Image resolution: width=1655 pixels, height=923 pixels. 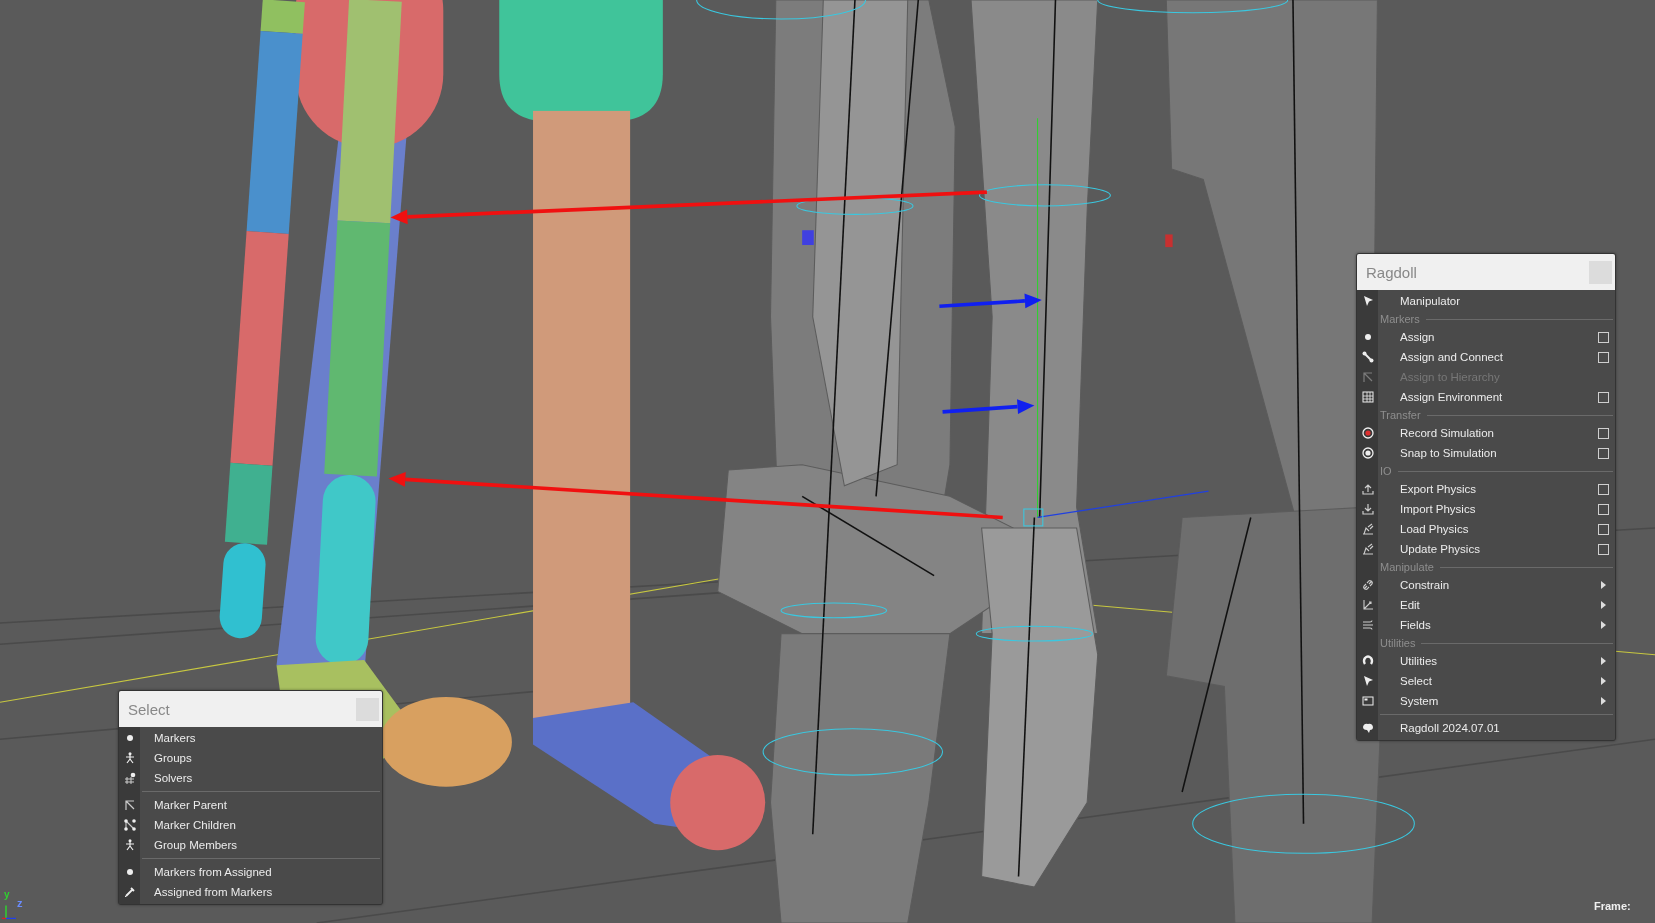 What do you see at coordinates (1612, 906) in the screenshot?
I see `frame-label: Frame:` at bounding box center [1612, 906].